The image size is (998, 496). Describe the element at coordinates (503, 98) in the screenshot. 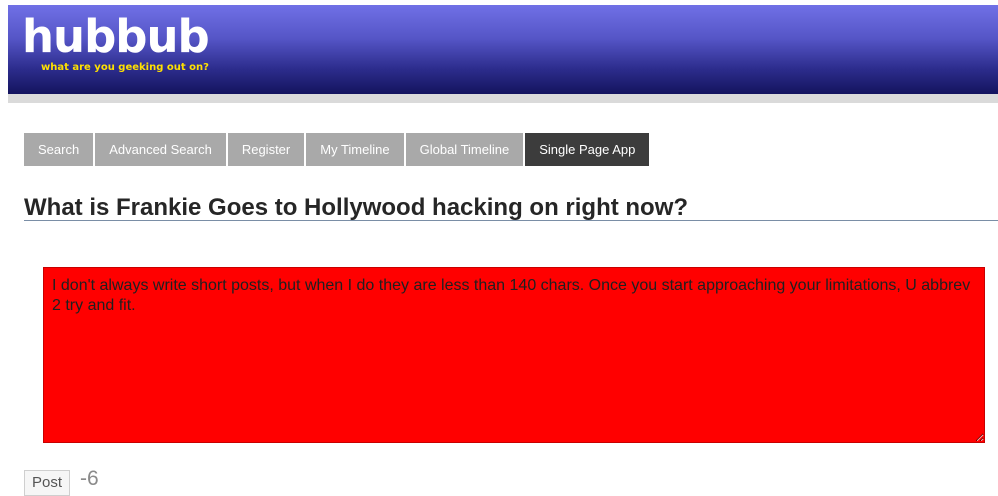

I see `header-divider` at that location.